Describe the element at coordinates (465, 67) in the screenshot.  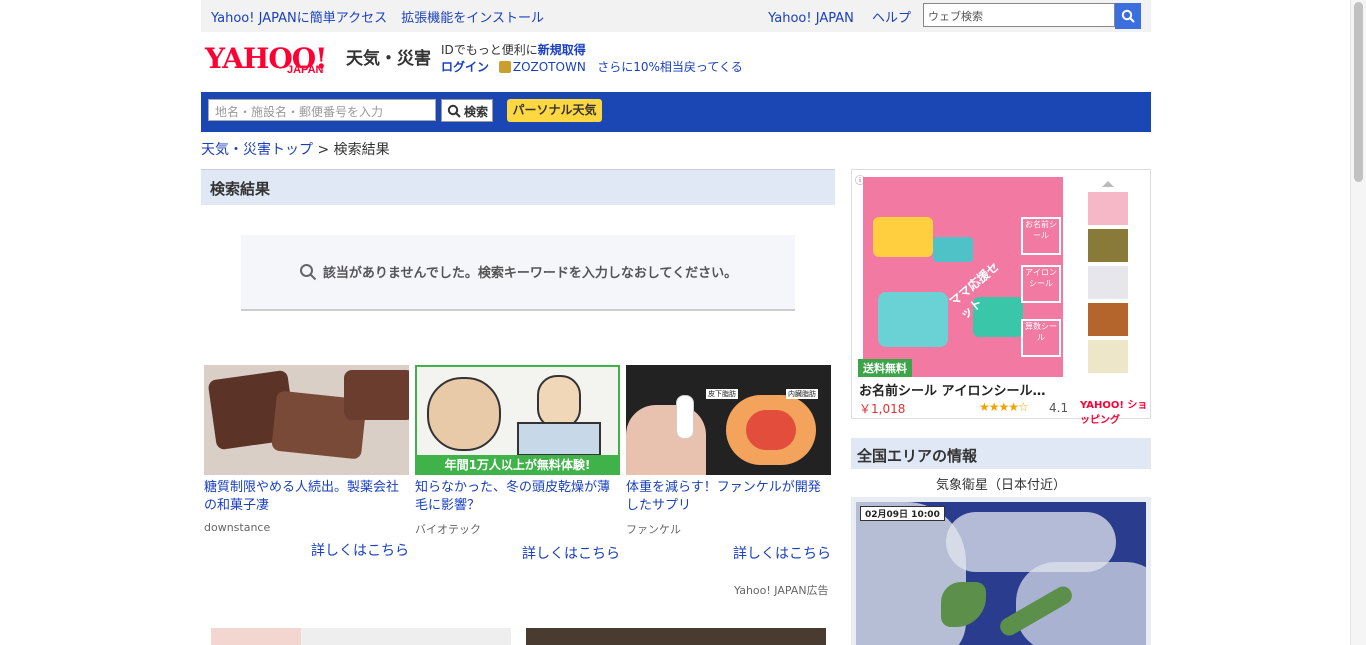
I see `login-link: ログイン` at that location.